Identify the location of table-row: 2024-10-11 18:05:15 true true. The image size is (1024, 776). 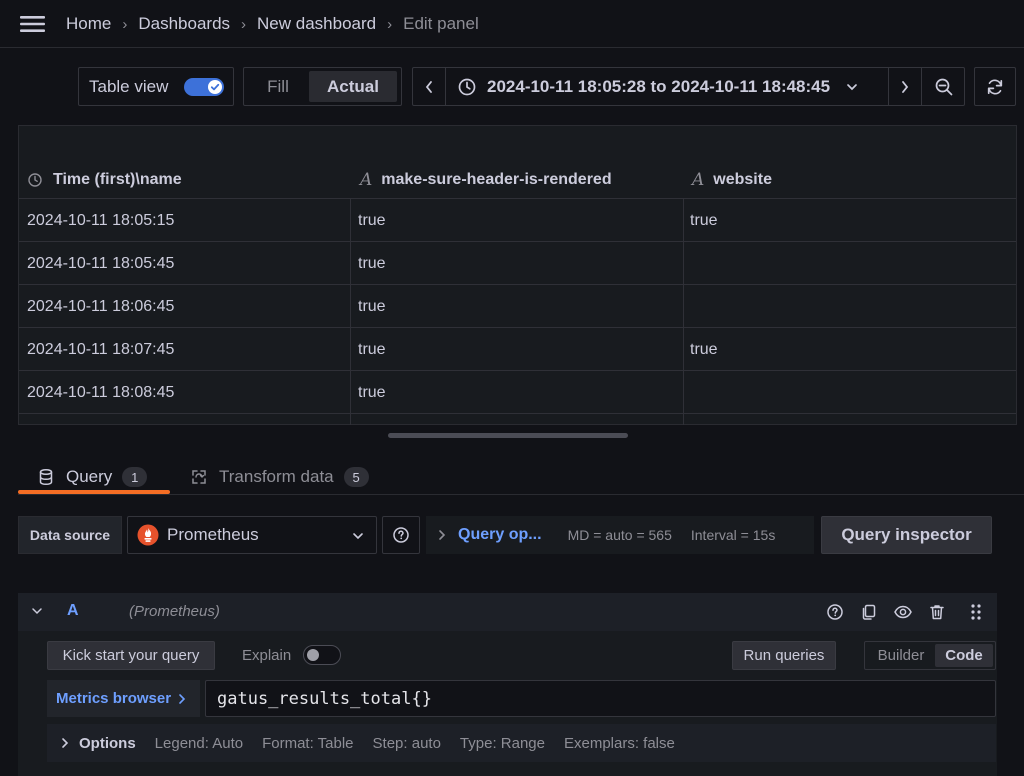
(517, 219).